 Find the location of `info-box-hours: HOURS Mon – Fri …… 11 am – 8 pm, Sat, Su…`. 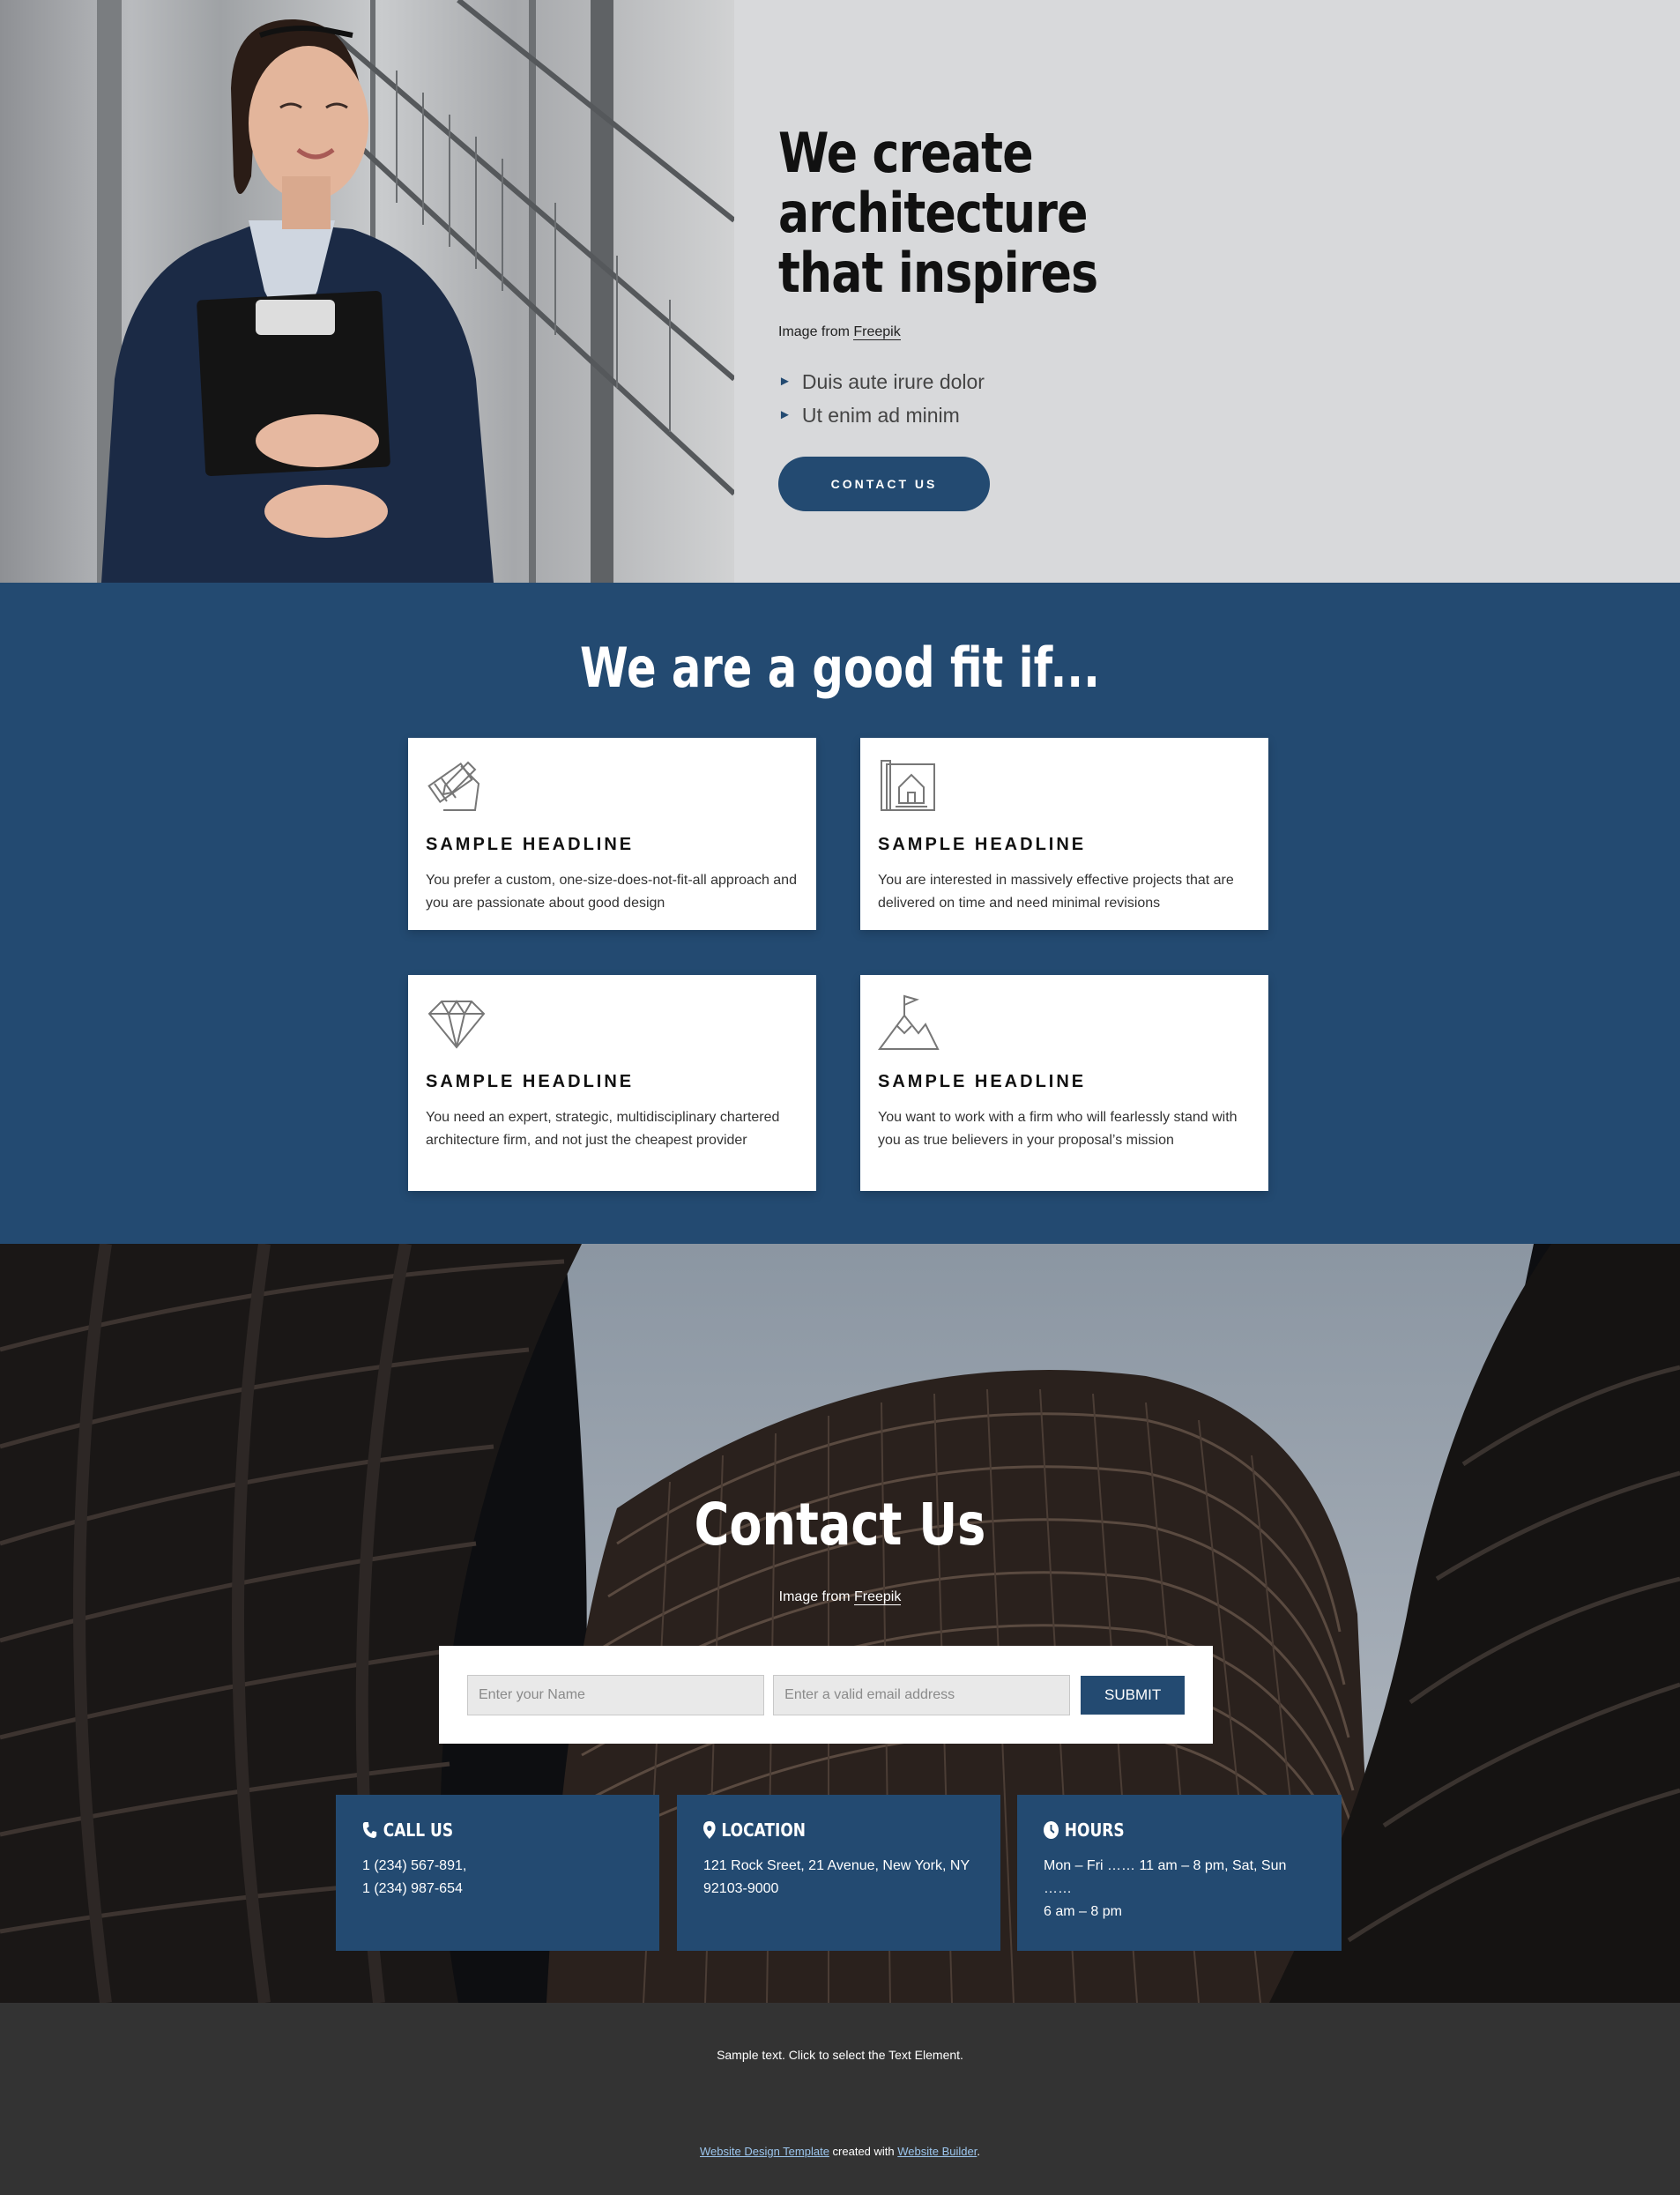

info-box-hours: HOURS Mon – Fri …… 11 am – 8 pm, Sat, Su… is located at coordinates (1179, 1873).